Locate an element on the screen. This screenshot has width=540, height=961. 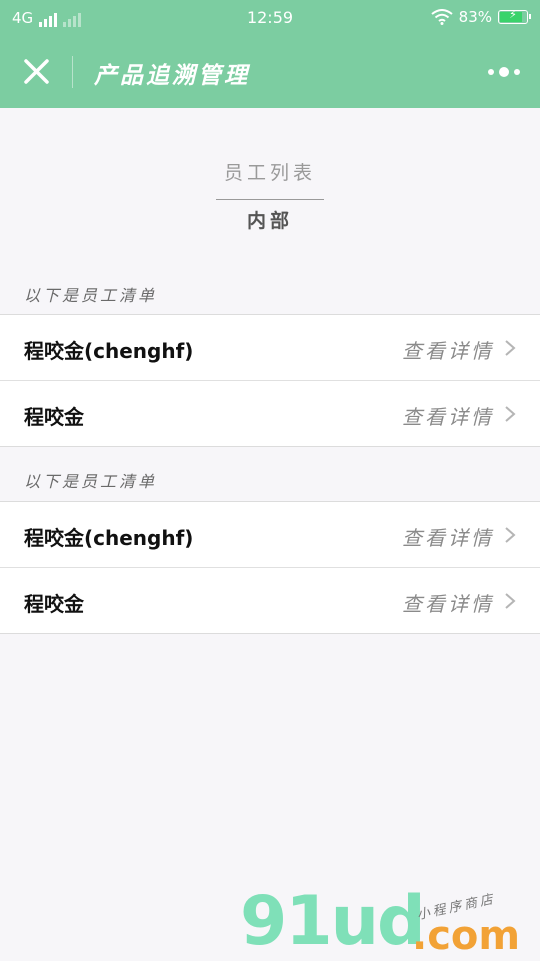
employee-list-title: 员工列表 is located at coordinates (269, 173).